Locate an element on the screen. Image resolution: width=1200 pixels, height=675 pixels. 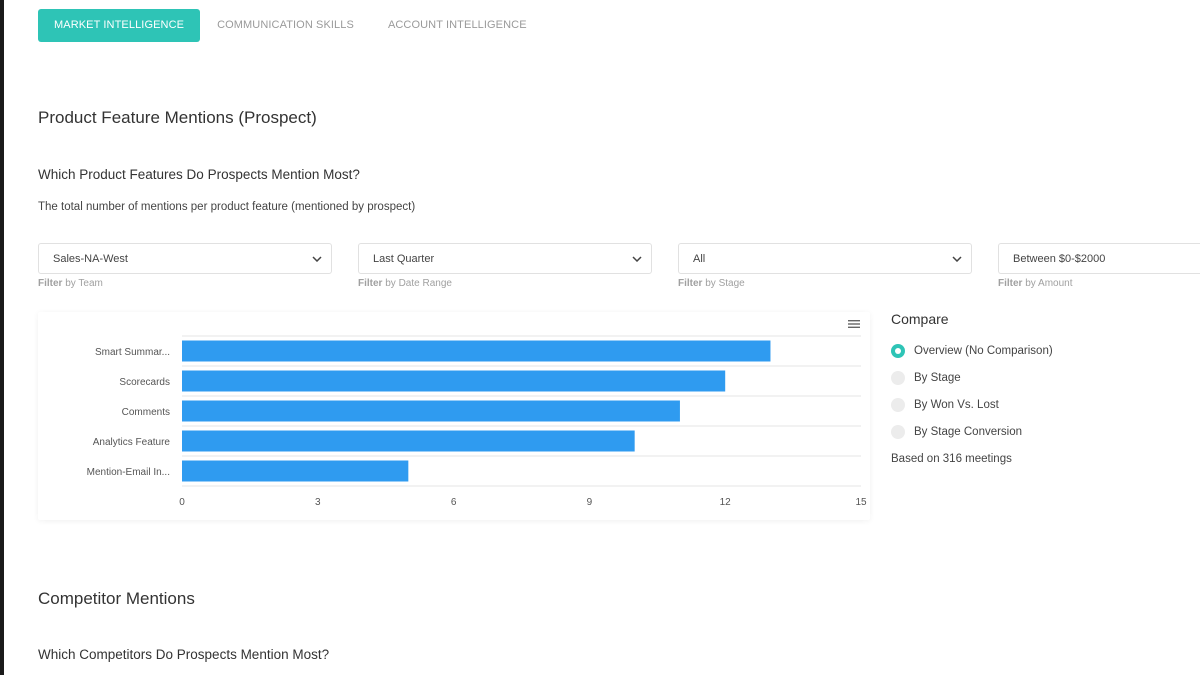
filter-amount: Between $0-$2000 Filter by Amount is located at coordinates (1099, 266).